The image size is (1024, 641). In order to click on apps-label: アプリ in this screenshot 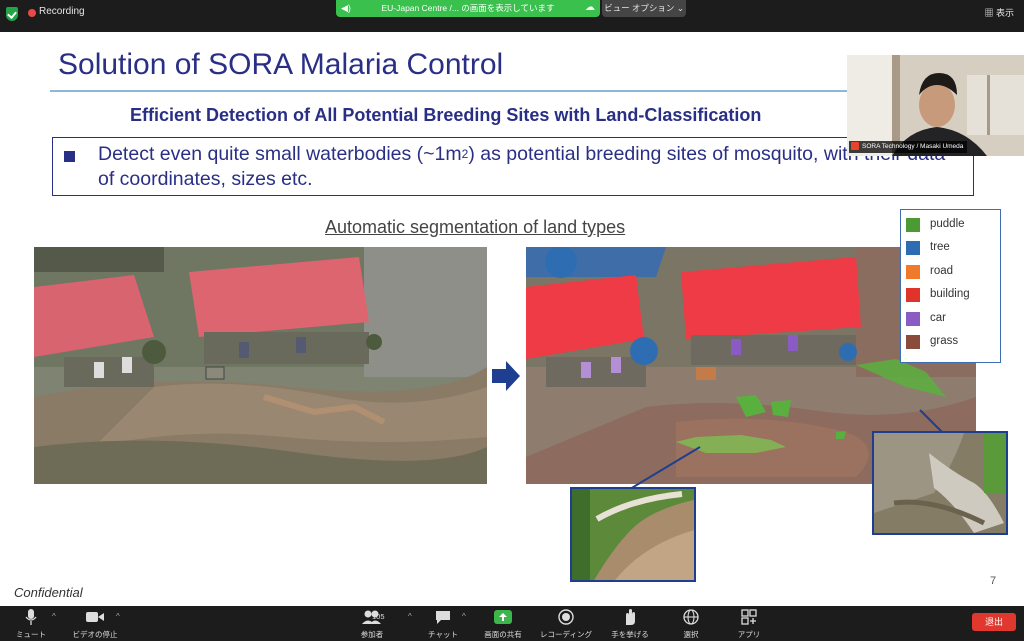, I will do `click(749, 634)`.